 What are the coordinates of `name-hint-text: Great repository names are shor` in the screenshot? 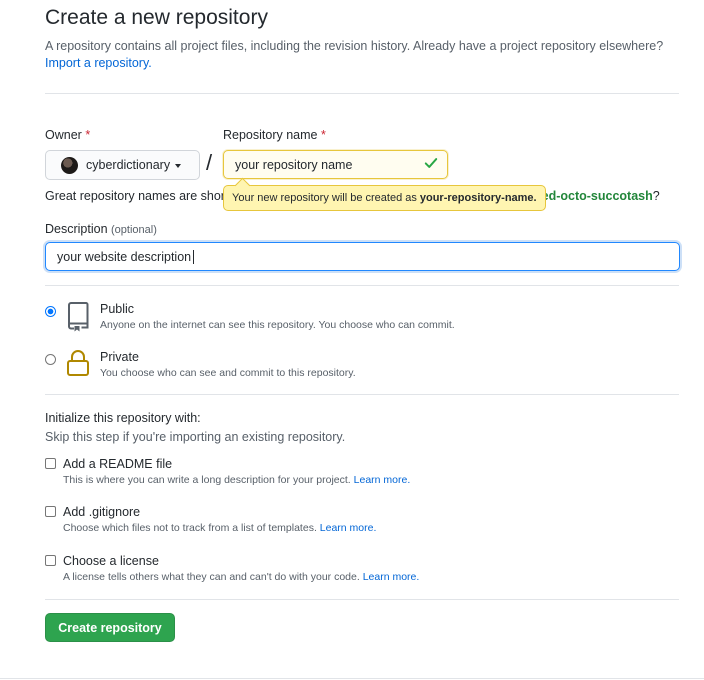 It's located at (135, 196).